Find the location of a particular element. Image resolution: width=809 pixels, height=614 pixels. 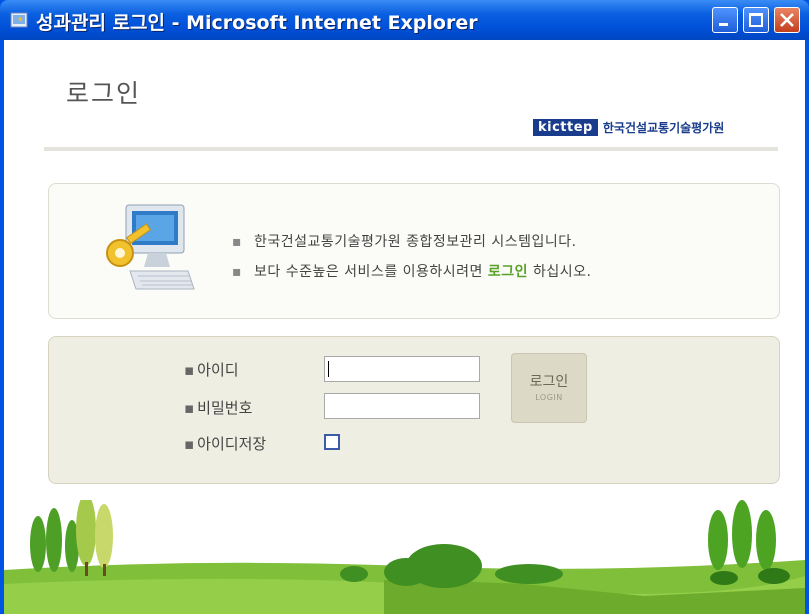

maximize-button is located at coordinates (756, 20).